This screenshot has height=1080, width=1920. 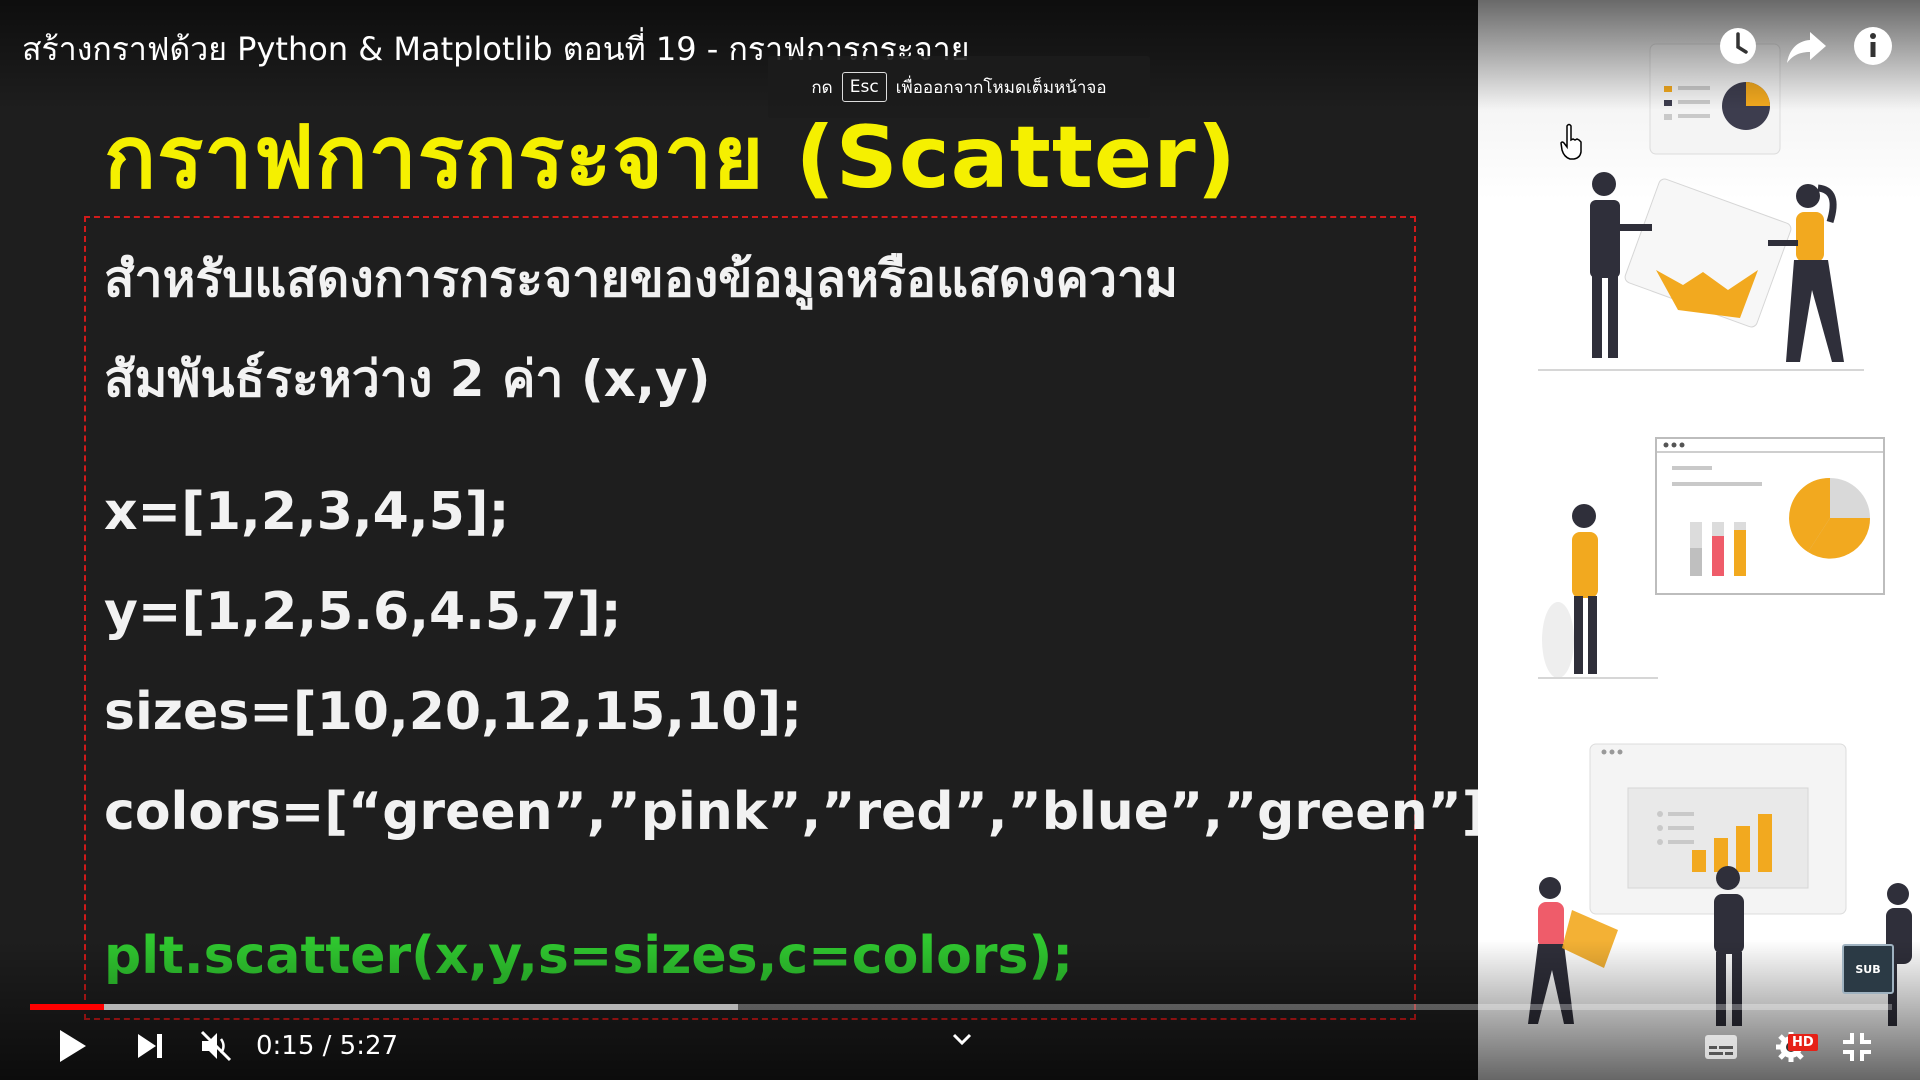 I want to click on mute-icon, so click(x=216, y=1046).